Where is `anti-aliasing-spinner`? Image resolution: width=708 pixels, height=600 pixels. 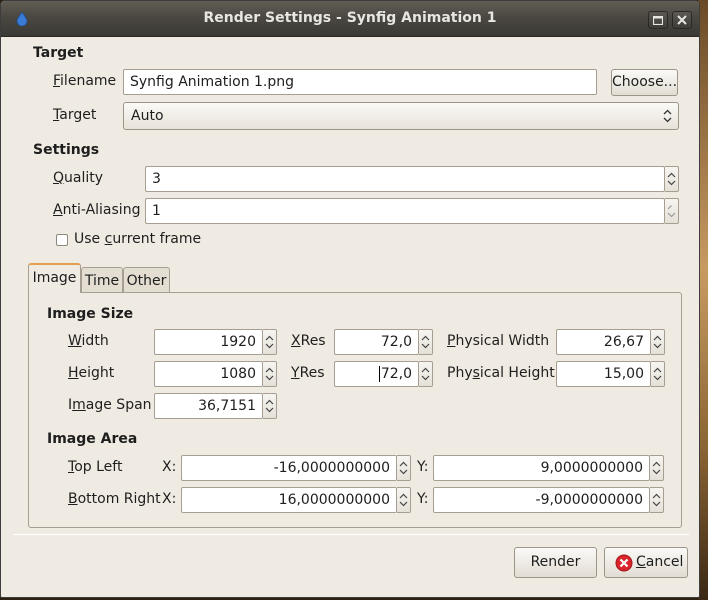 anti-aliasing-spinner is located at coordinates (672, 211).